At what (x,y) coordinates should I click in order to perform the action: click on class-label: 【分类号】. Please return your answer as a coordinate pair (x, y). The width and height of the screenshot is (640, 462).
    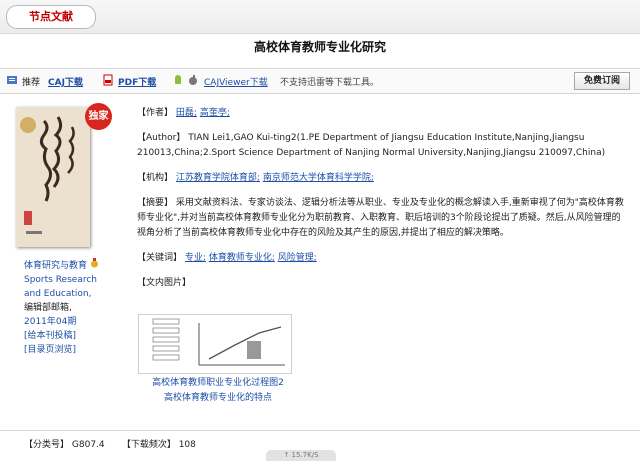
    Looking at the image, I should click on (47, 445).